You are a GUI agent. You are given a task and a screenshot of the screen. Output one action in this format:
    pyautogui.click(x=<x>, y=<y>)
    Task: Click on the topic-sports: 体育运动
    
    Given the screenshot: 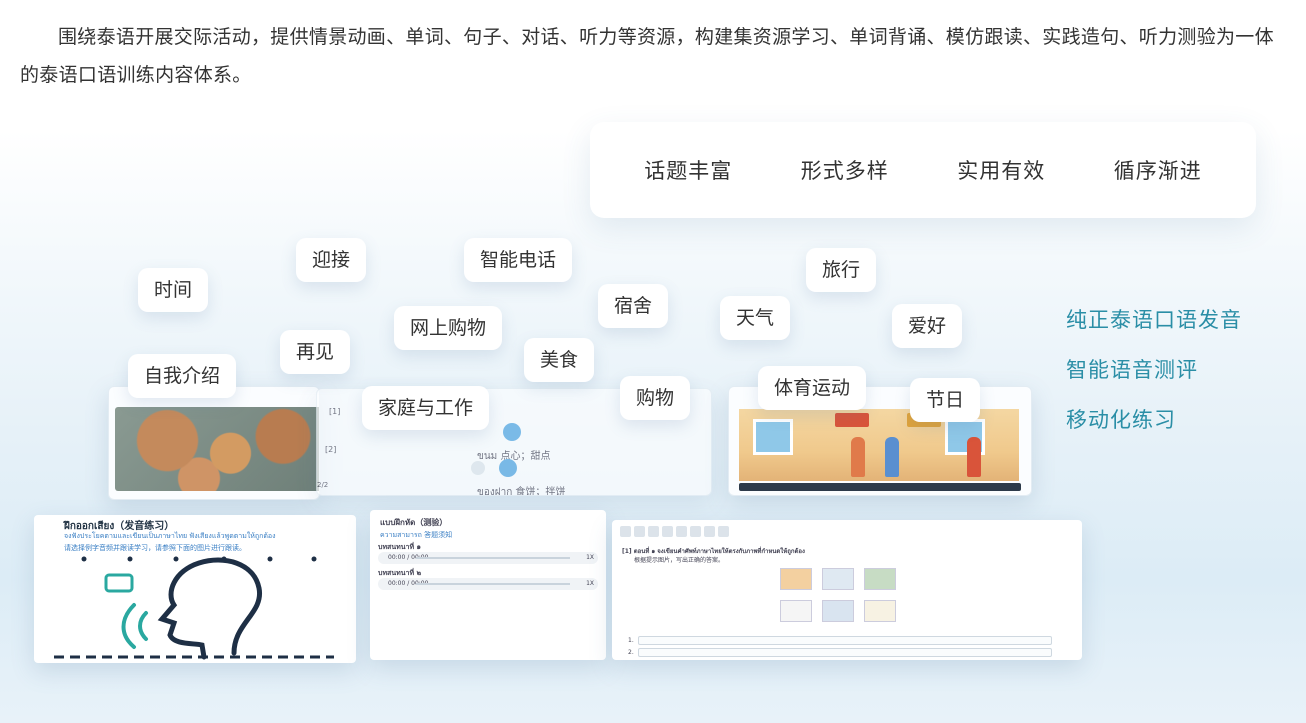 What is the action you would take?
    pyautogui.click(x=812, y=388)
    